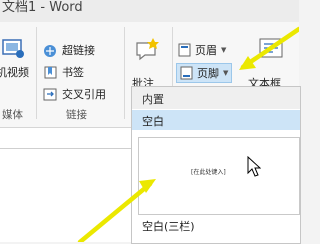  I want to click on window-title: 文档1 - Word, so click(42, 7).